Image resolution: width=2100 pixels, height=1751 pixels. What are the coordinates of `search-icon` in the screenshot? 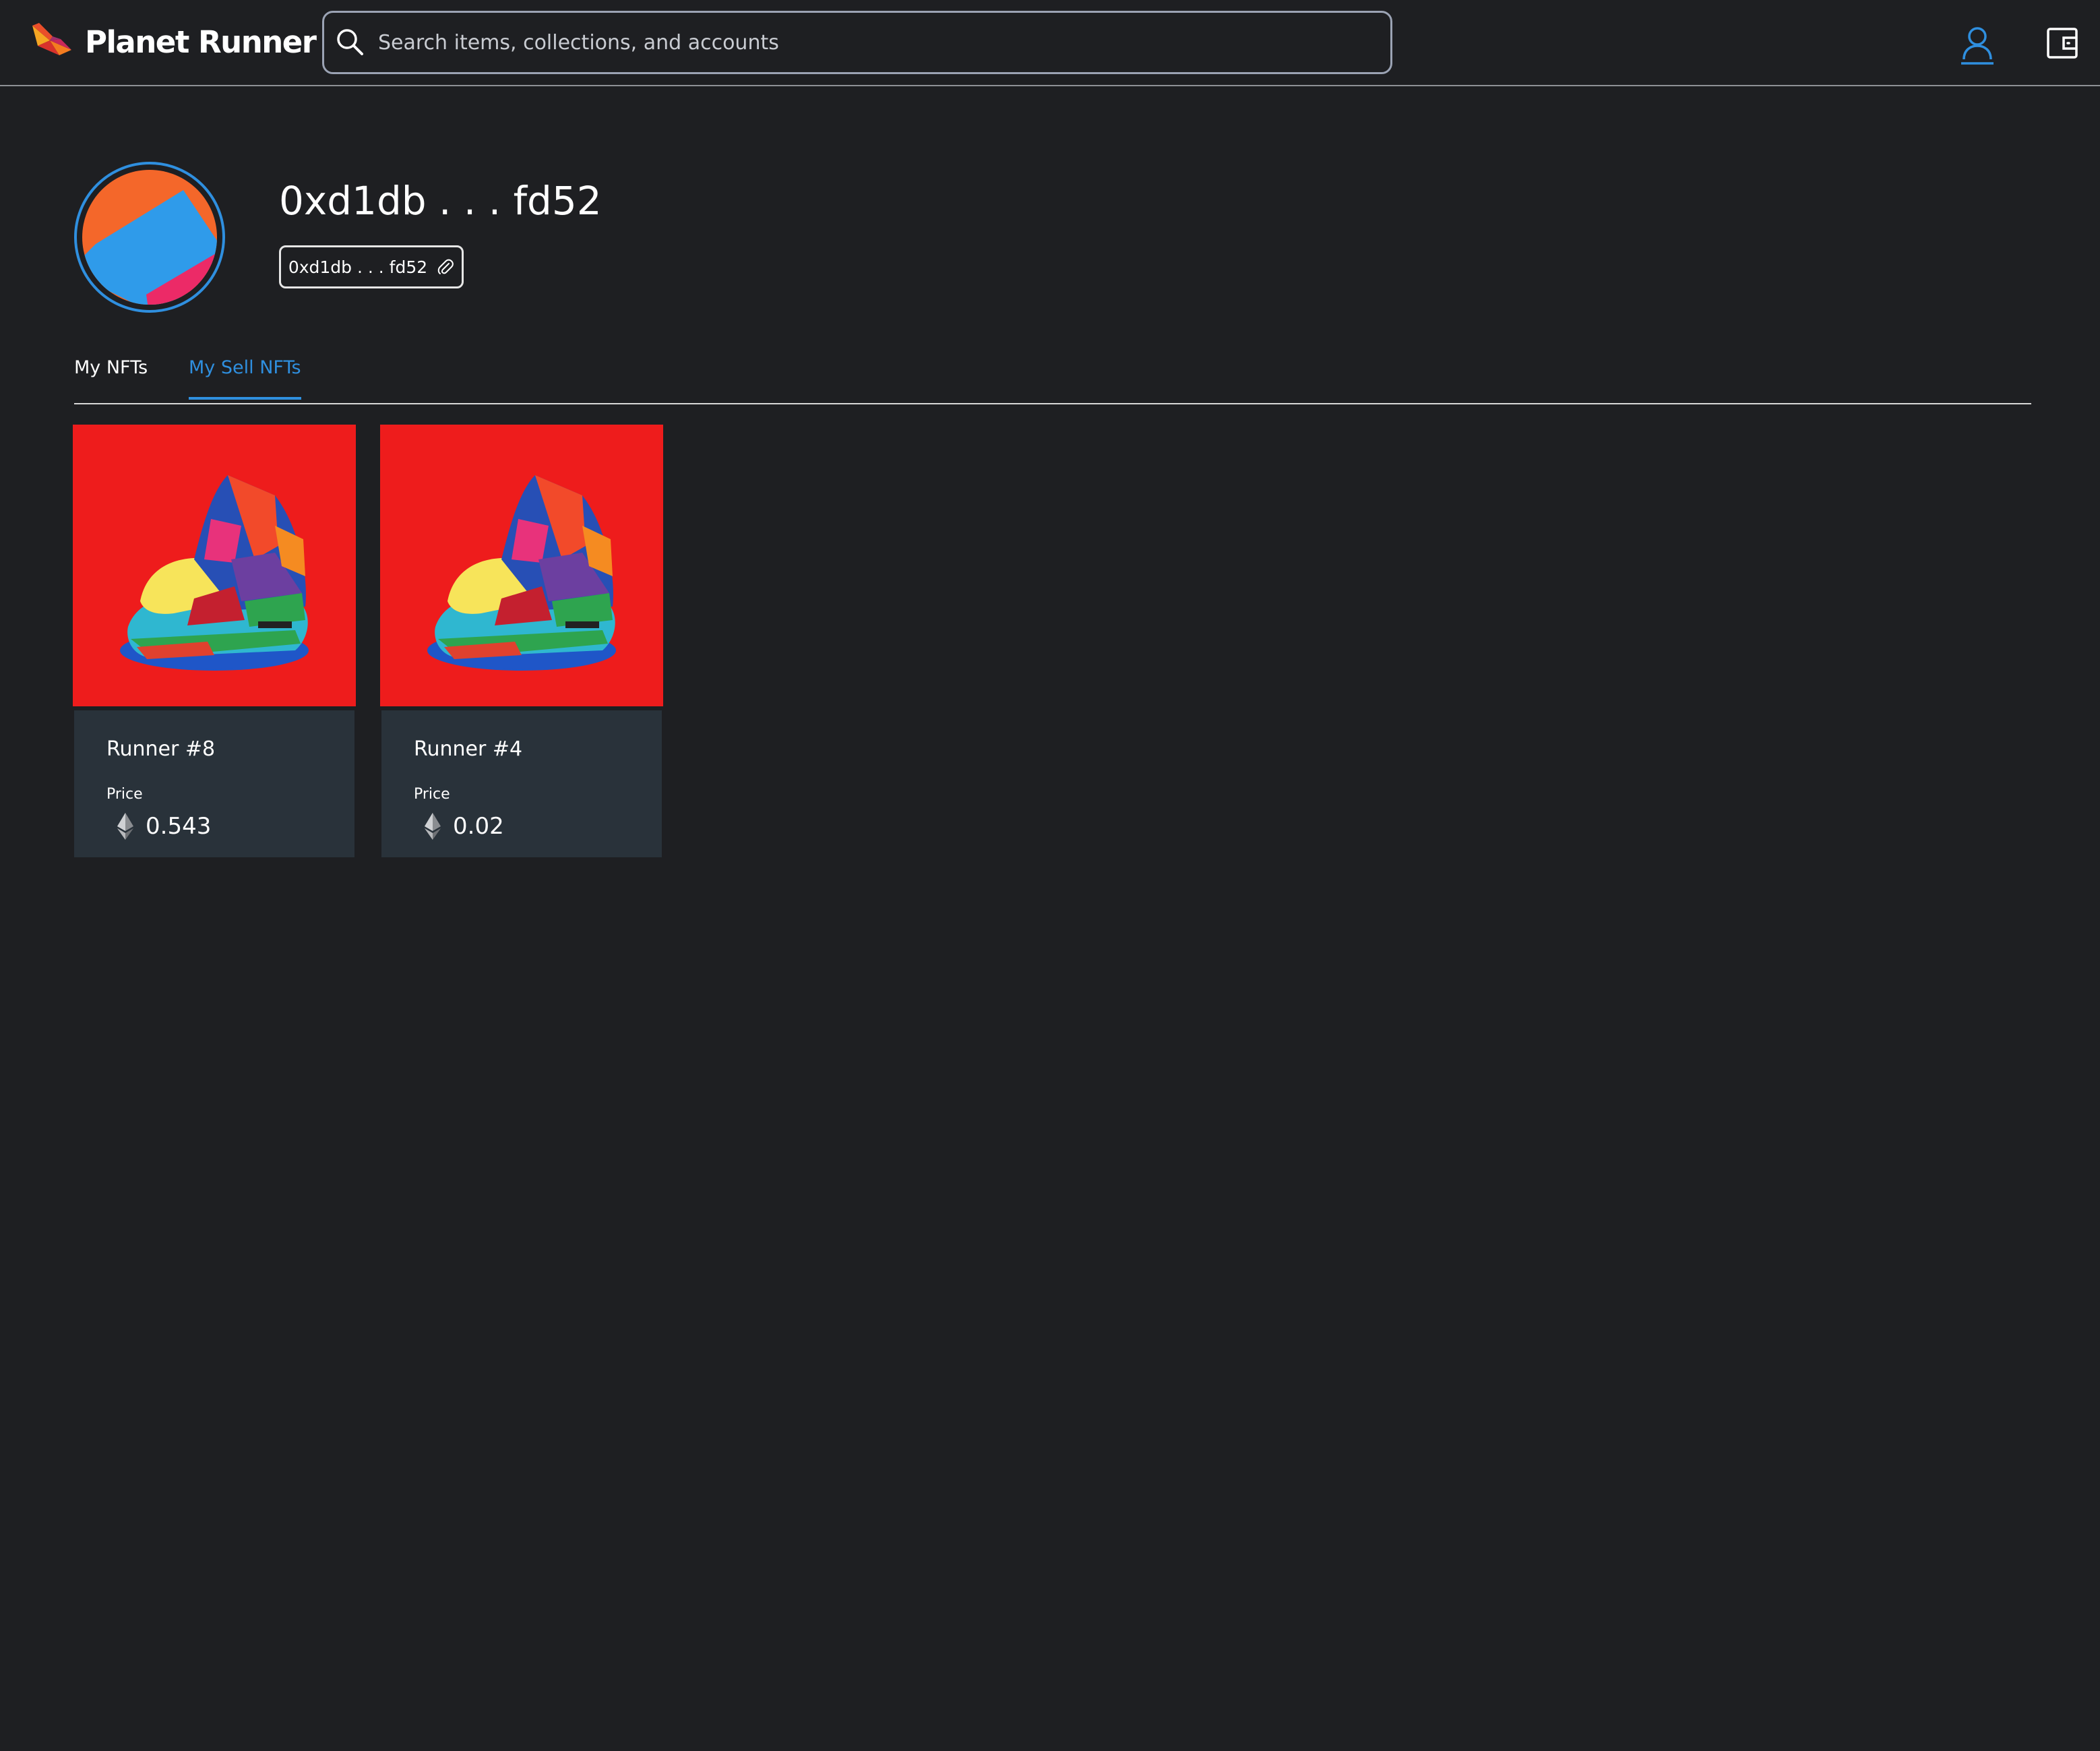 It's located at (350, 42).